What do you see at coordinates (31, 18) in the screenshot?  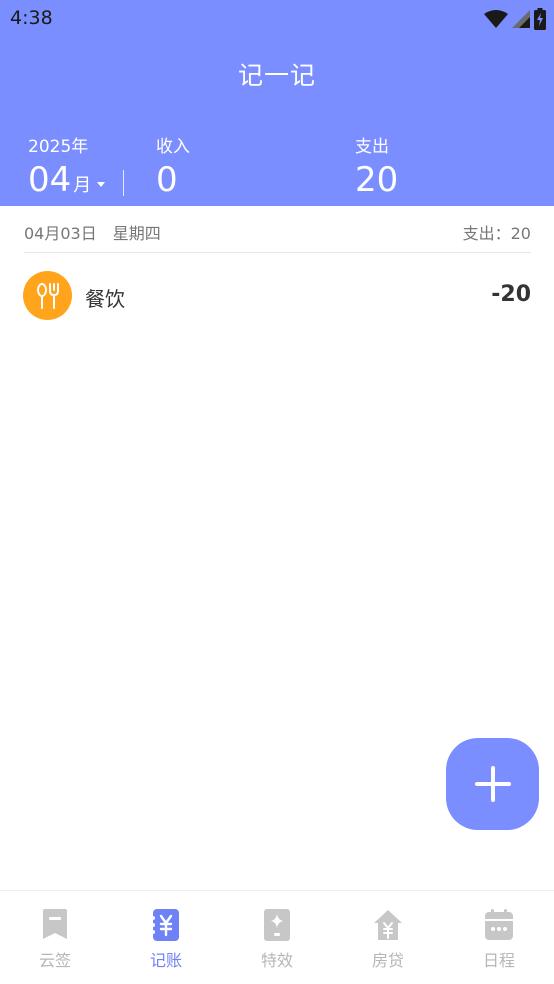 I see `status-time: 4:38` at bounding box center [31, 18].